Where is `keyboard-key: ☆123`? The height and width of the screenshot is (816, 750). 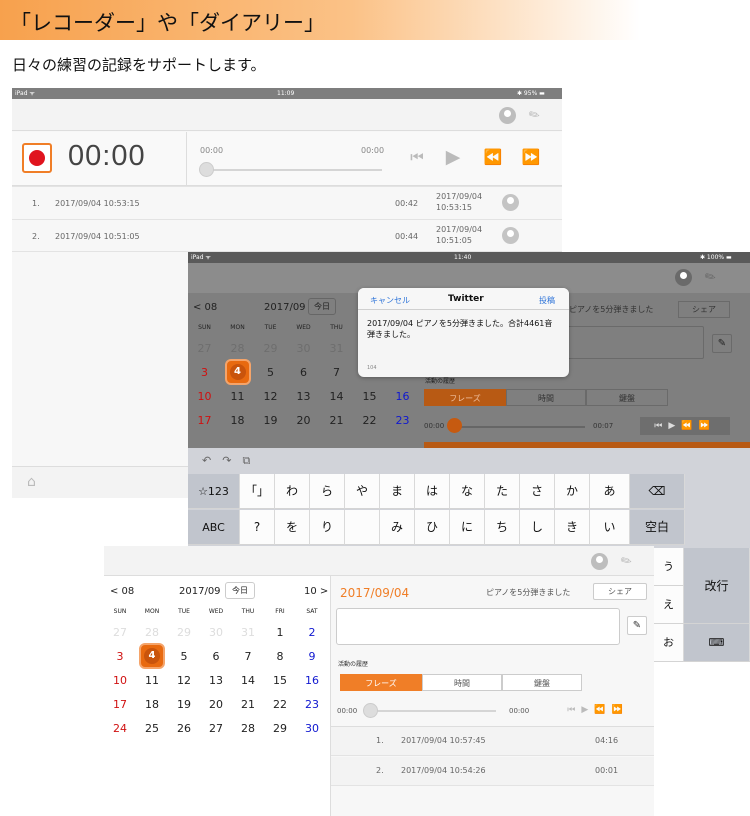
keyboard-key: ☆123 is located at coordinates (214, 491).